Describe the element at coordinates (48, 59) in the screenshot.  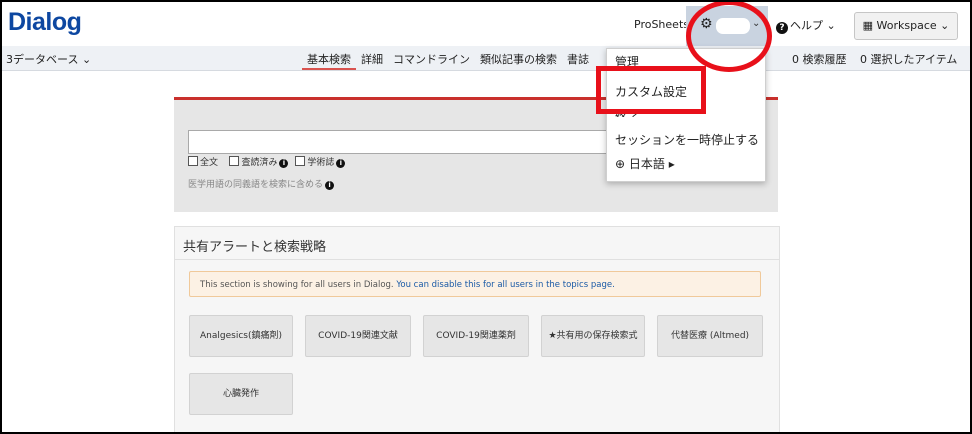
I see `databases-dropdown: 3データベース ⌄` at that location.